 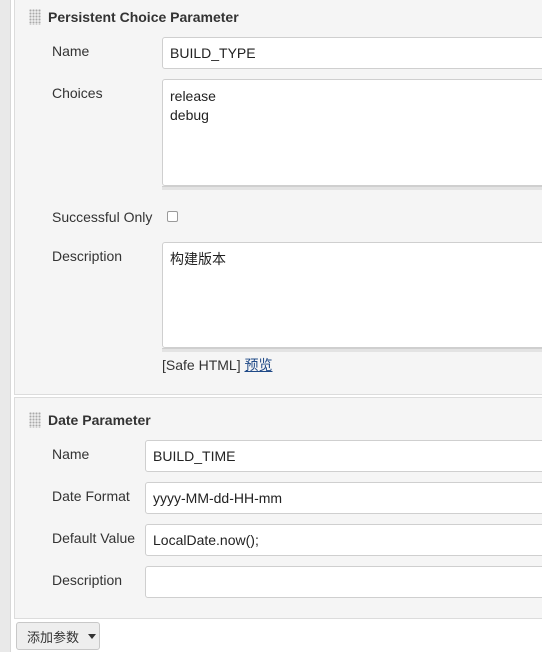 What do you see at coordinates (343, 582) in the screenshot?
I see `description-input` at bounding box center [343, 582].